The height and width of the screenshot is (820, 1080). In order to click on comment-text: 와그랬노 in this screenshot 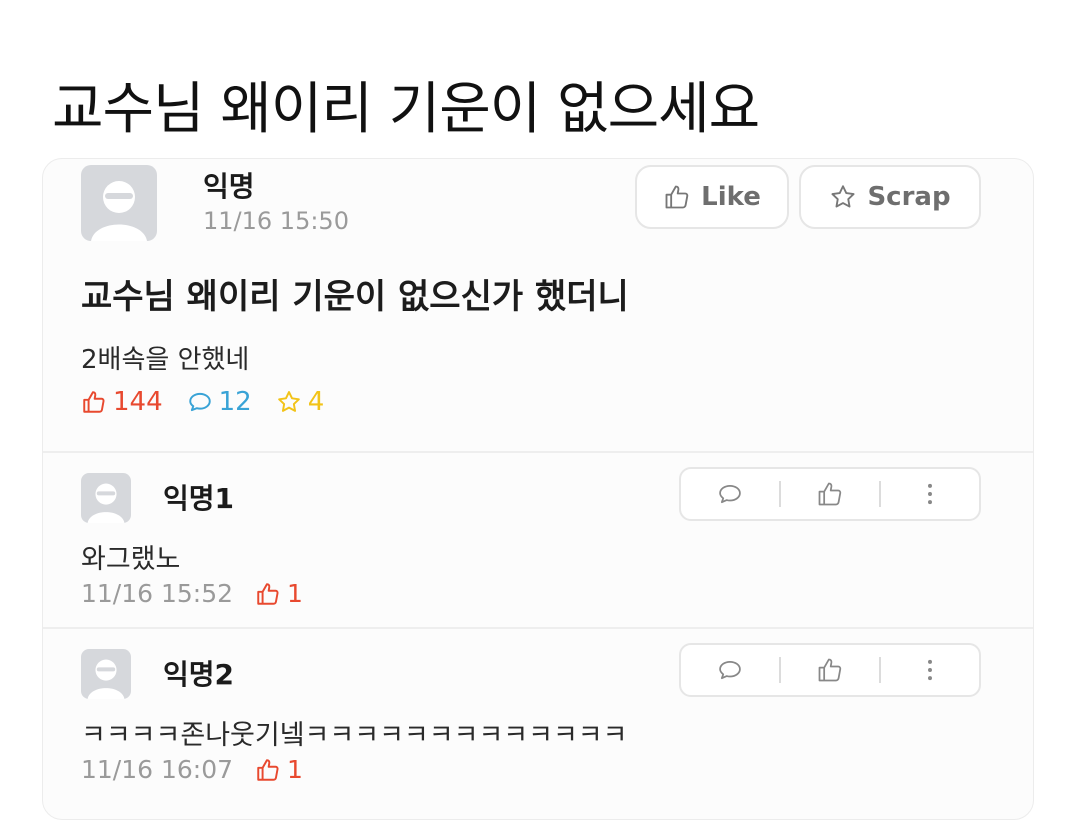, I will do `click(131, 559)`.